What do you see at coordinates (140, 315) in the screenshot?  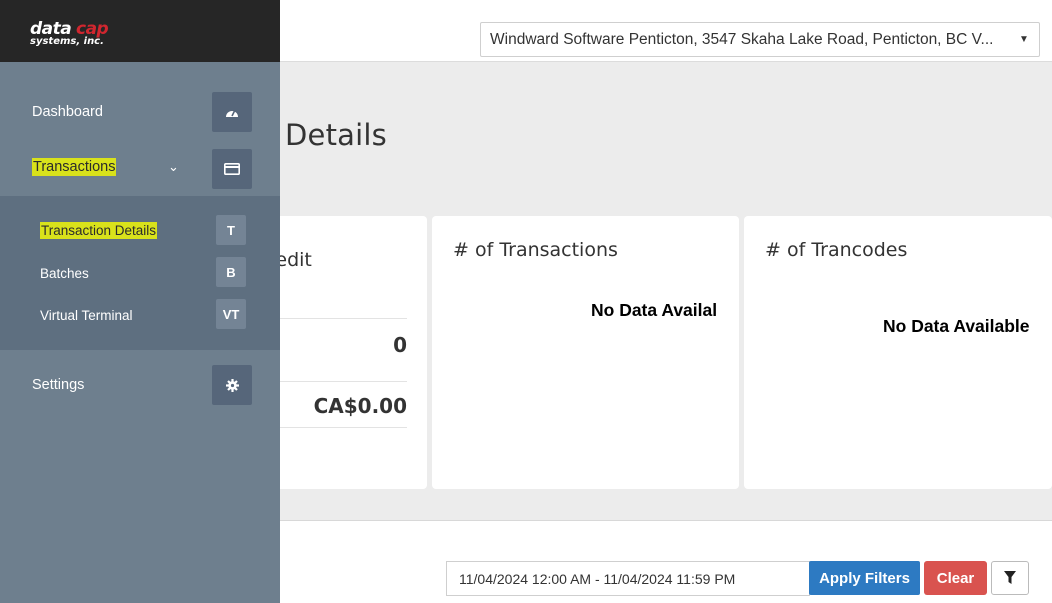 I see `sidebar-item-virtual-terminal: Virtual Terminal VT` at bounding box center [140, 315].